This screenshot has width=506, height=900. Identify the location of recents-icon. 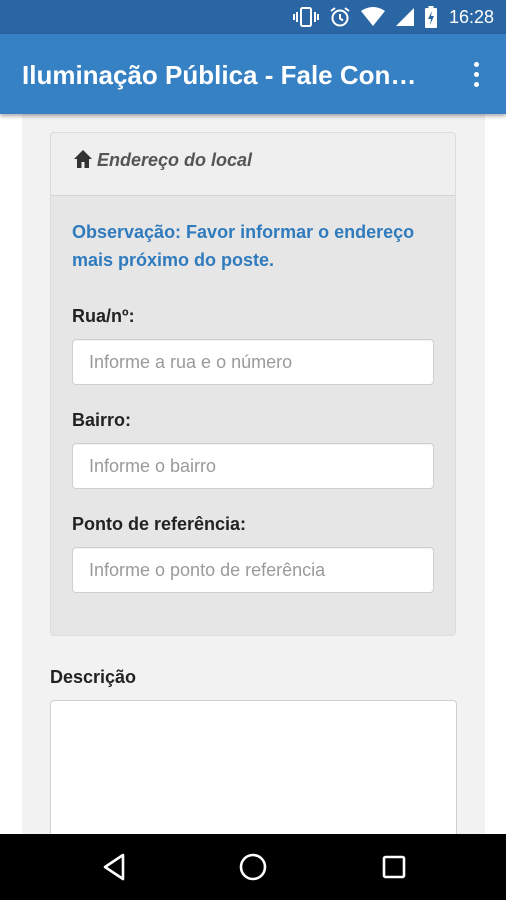
(394, 867).